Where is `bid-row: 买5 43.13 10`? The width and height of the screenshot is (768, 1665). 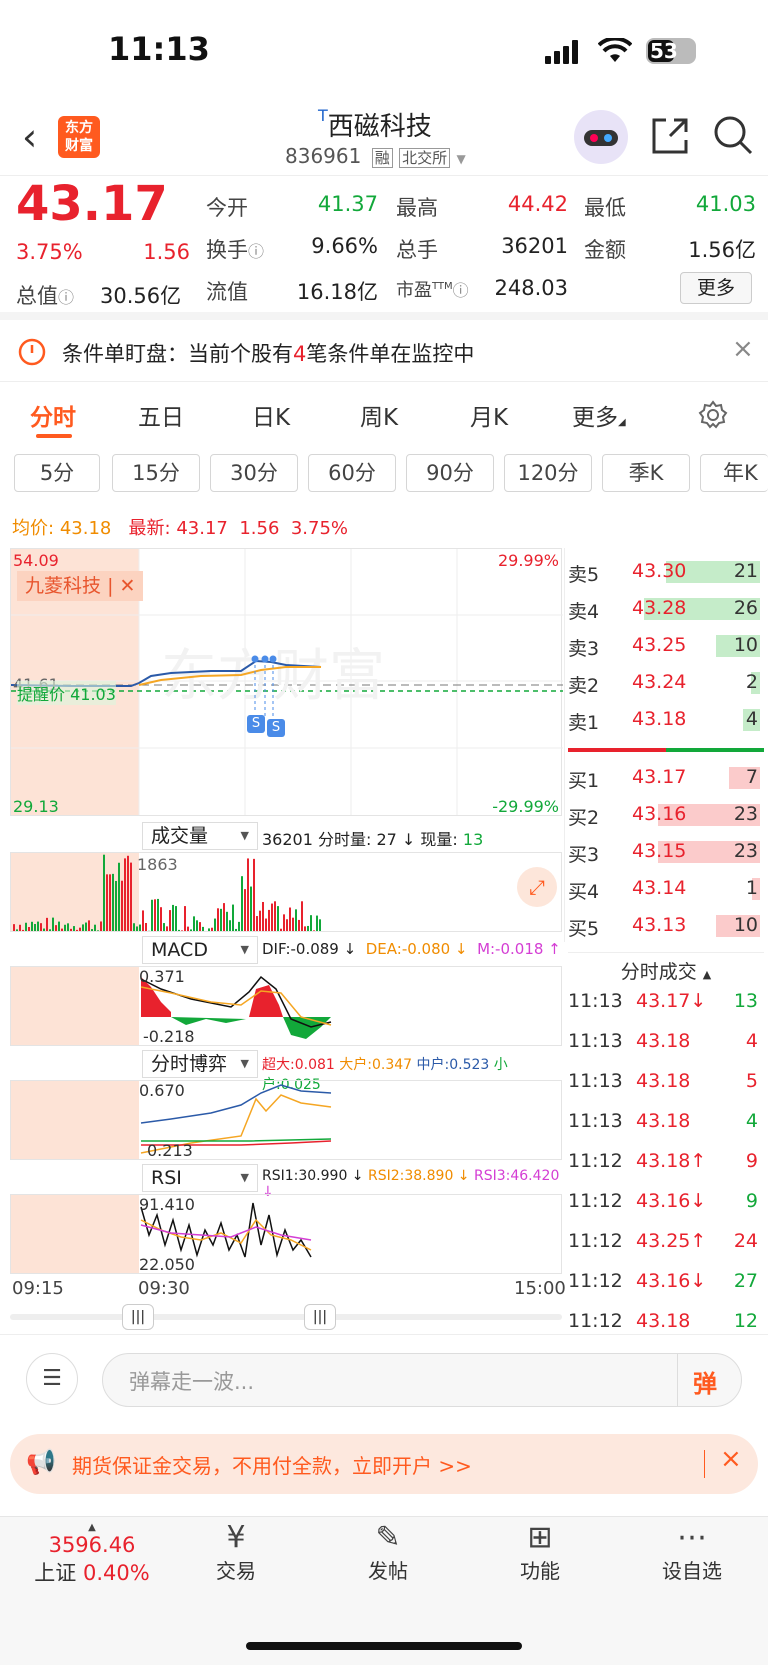
bid-row: 买5 43.13 10 is located at coordinates (666, 926).